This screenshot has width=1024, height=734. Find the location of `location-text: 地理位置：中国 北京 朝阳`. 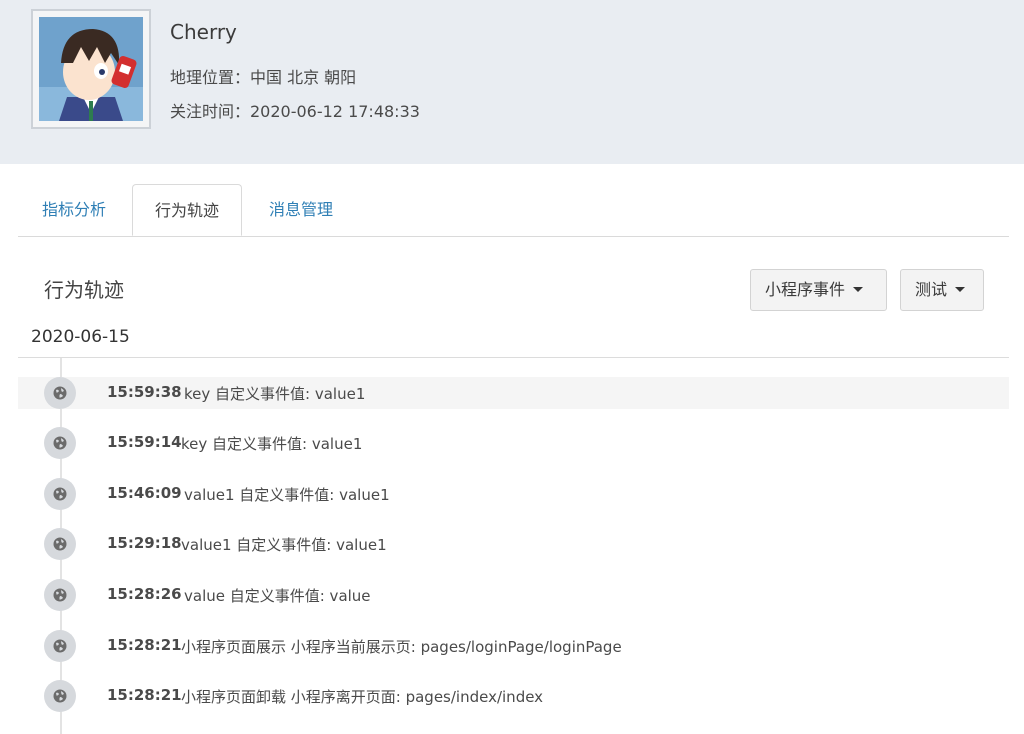

location-text: 地理位置：中国 北京 朝阳 is located at coordinates (263, 77).